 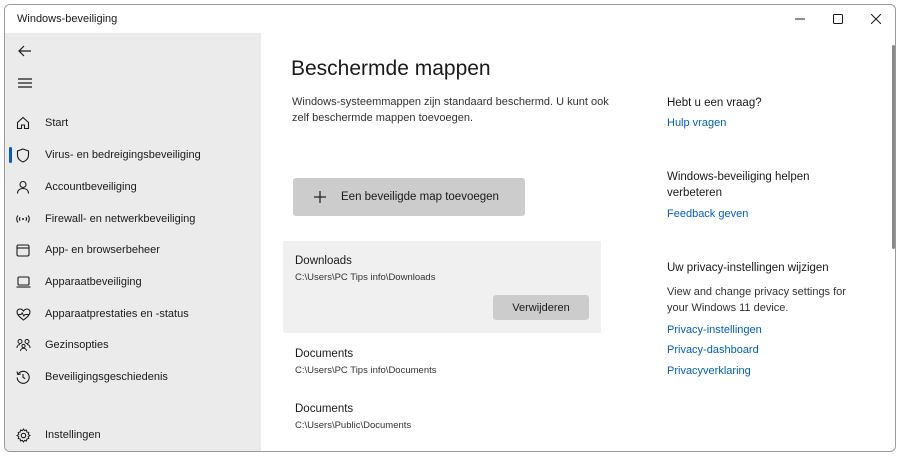 I want to click on sidebar-item-virus-protection: Virus- en bedreigingsbeveiliging, so click(x=133, y=155).